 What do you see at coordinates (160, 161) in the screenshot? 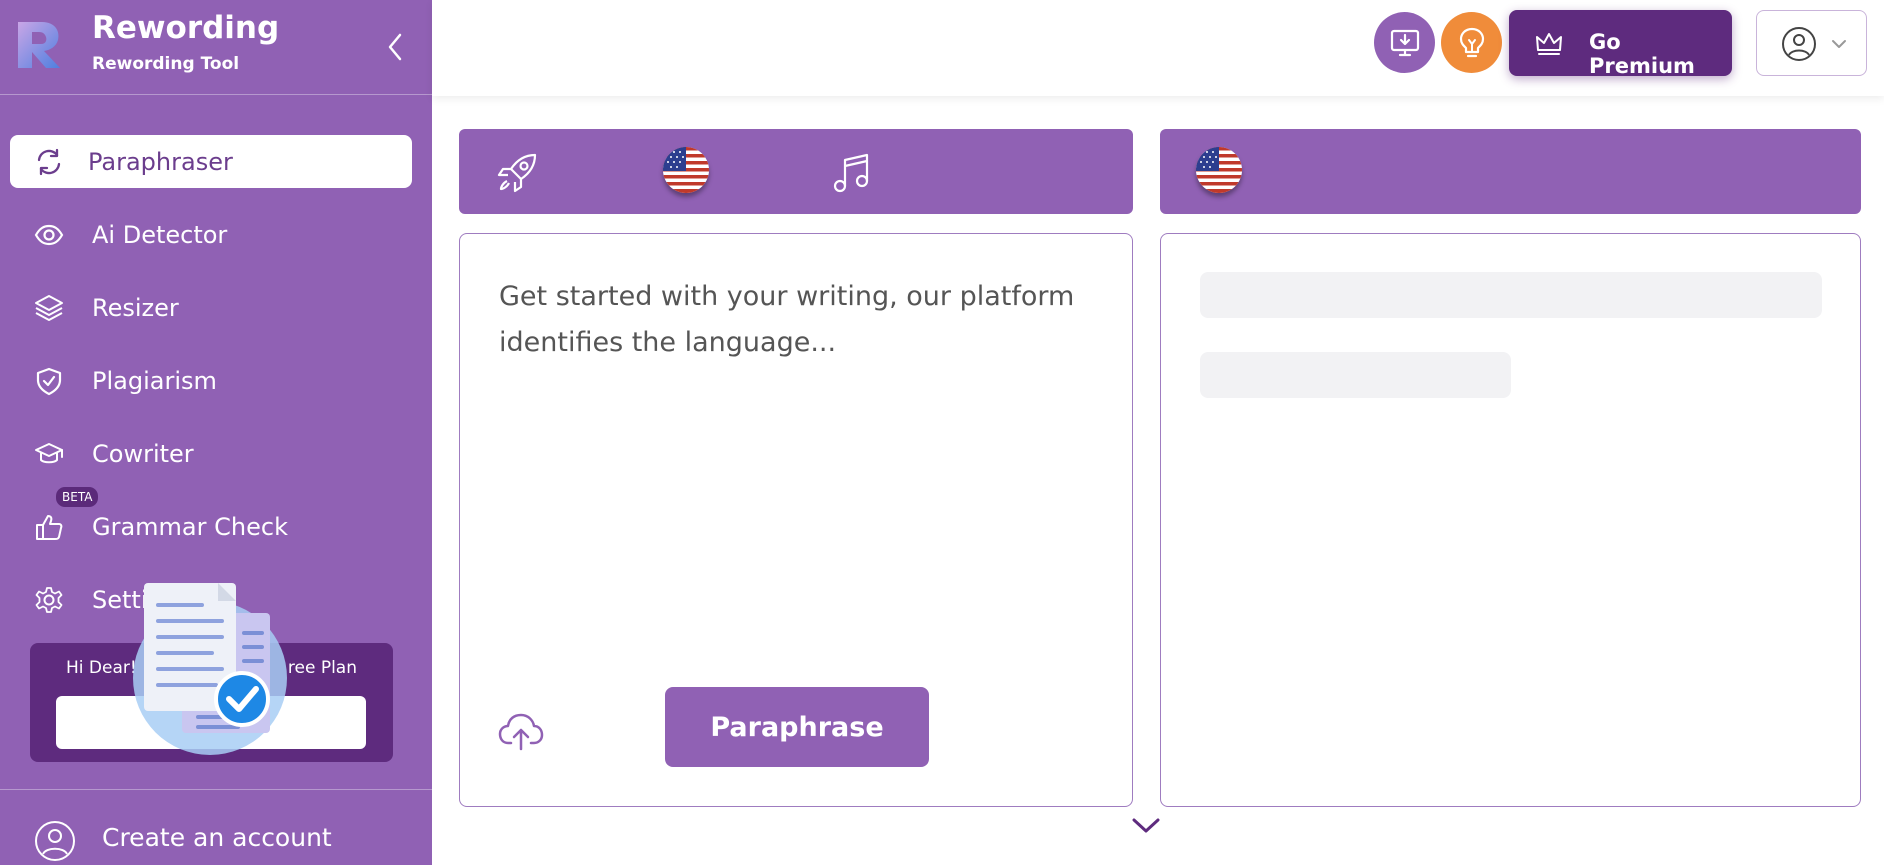
I see `sidebar-item-label: Paraphraser` at bounding box center [160, 161].